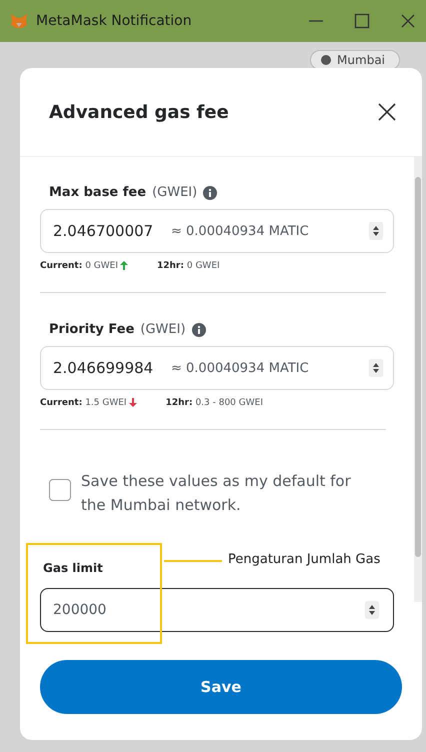  Describe the element at coordinates (193, 561) in the screenshot. I see `leader-line` at that location.